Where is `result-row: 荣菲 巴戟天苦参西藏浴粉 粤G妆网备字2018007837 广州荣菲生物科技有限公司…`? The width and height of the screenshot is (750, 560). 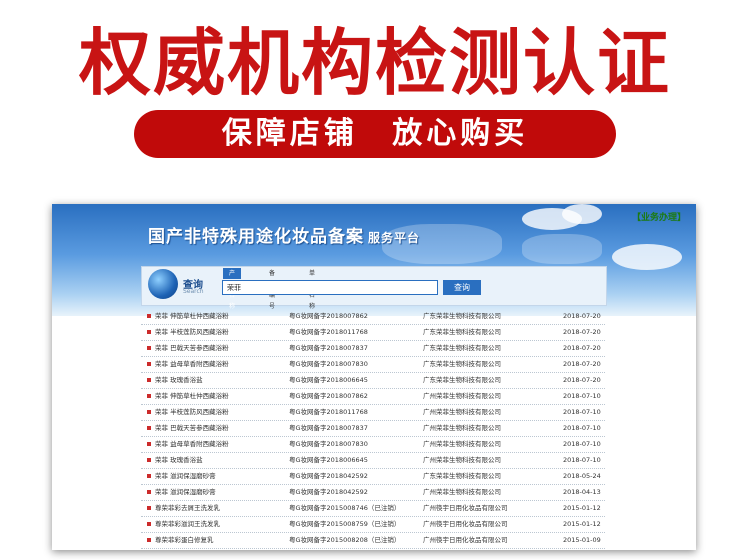
result-row: 荣菲 巴戟天苦参西藏浴粉 粤G妆网备字2018007837 广州荣菲生物科技有限公司… is located at coordinates (373, 428).